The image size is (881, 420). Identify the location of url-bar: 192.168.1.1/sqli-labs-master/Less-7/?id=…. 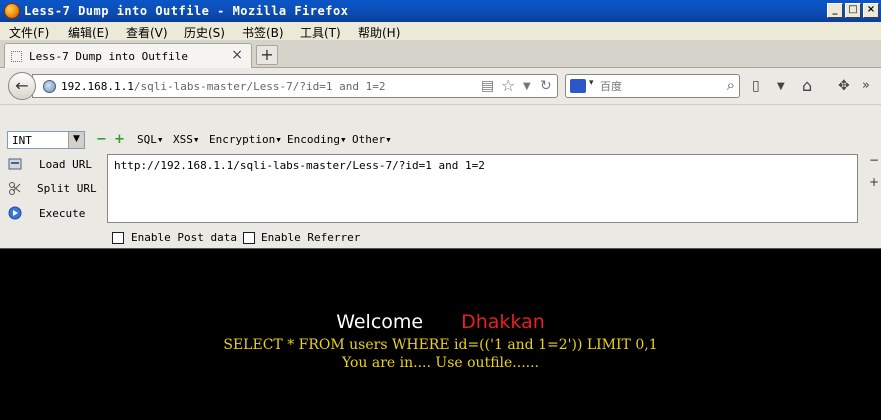
(295, 86).